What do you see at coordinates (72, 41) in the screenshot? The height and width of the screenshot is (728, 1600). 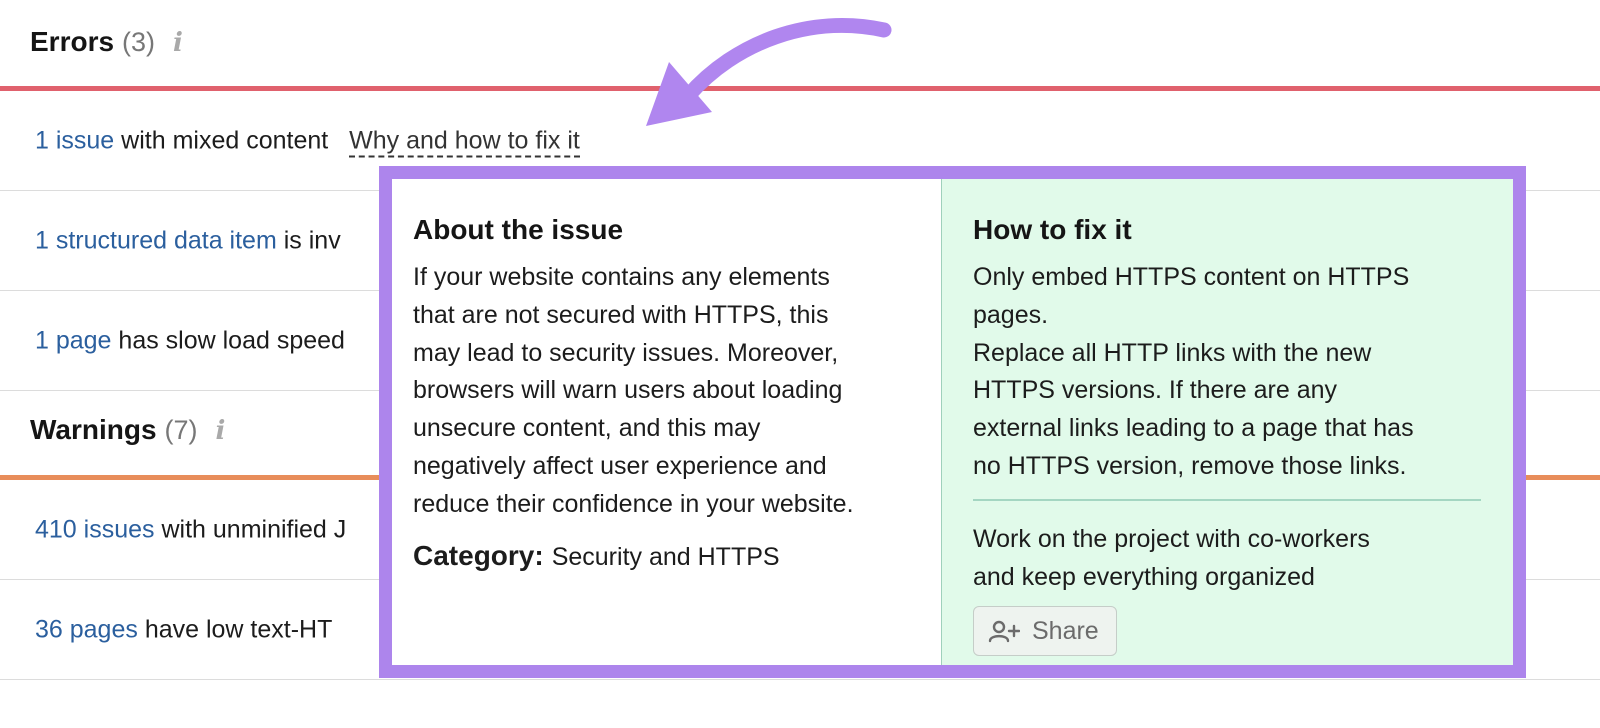 I see `errors-title: Errors` at bounding box center [72, 41].